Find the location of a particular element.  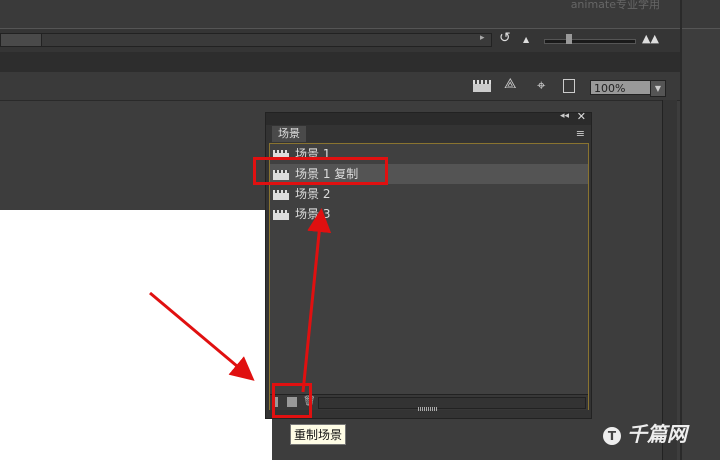

arrow-to-scene is located at coordinates (316, 300).